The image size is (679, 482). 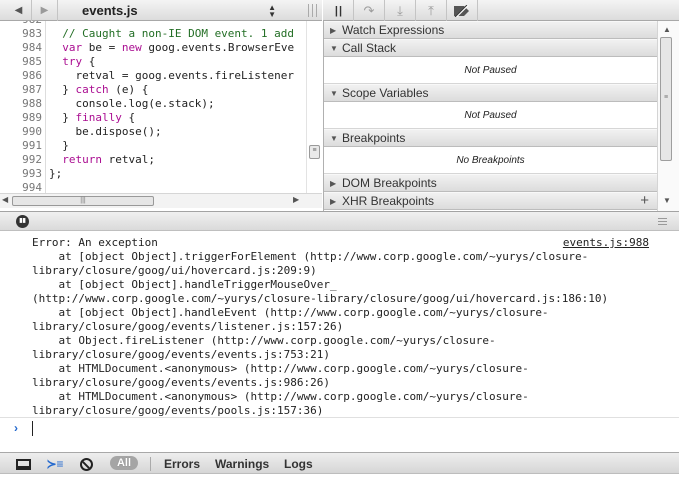 I want to click on section-title: Breakpoints, so click(x=374, y=138).